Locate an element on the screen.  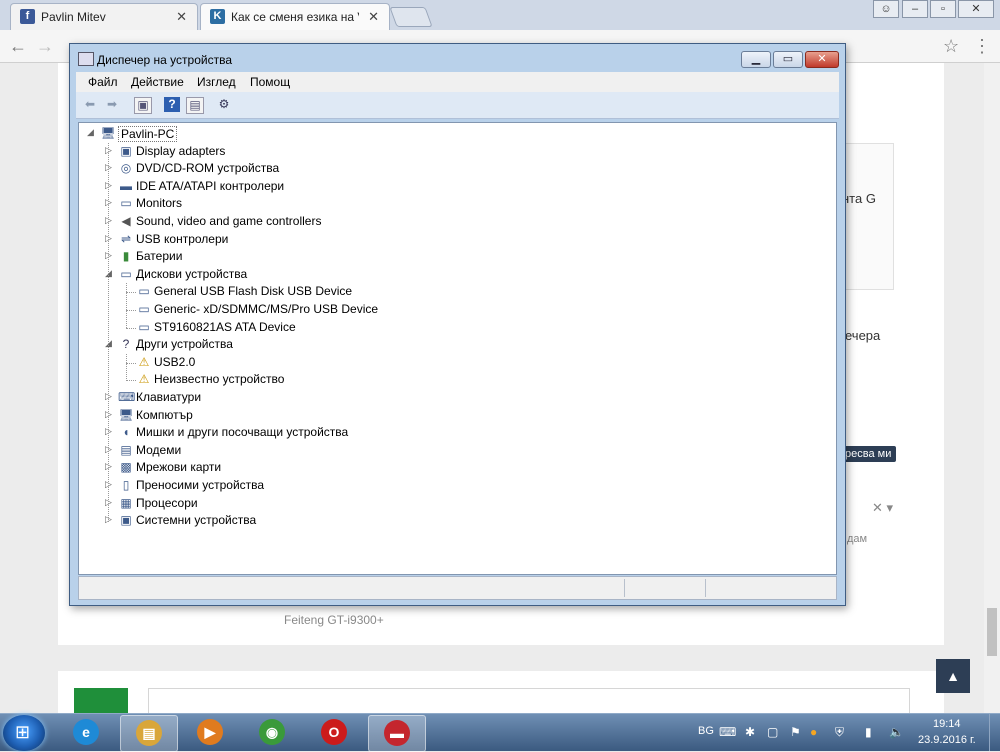
tab-pavlin-mitev: f Pavlin Mitev ✕ is located at coordinates (104, 16).